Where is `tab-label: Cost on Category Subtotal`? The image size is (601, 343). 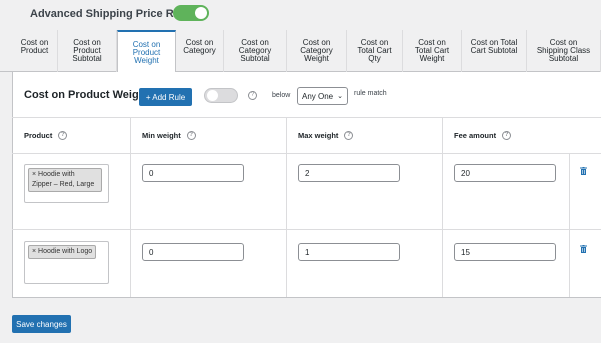
tab-label: Cost on Category Subtotal is located at coordinates (255, 50).